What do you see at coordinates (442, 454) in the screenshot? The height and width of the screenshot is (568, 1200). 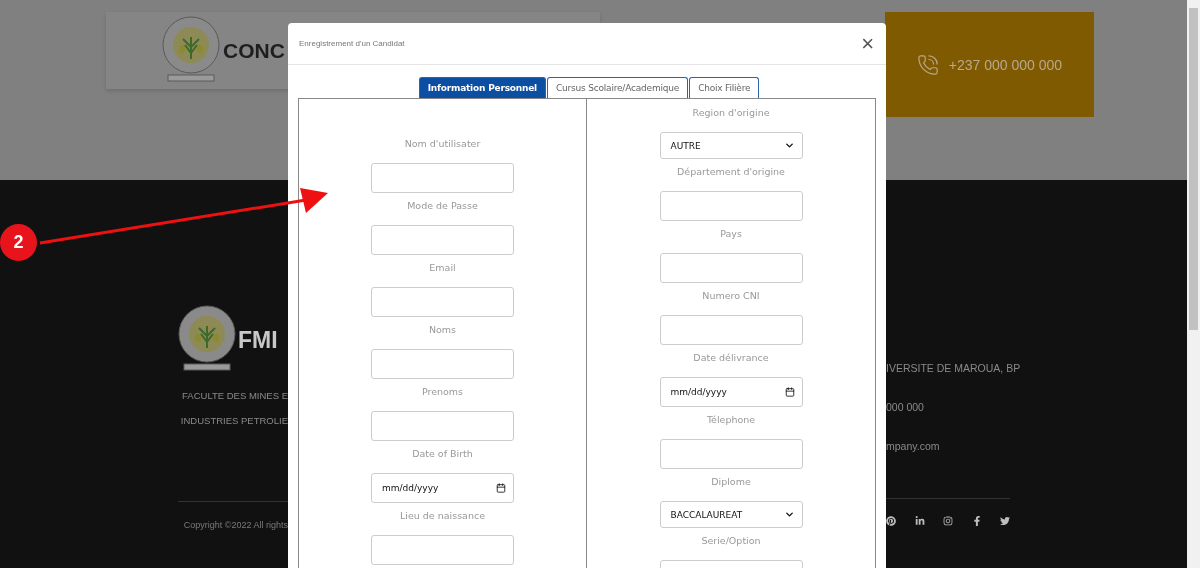 I see `field-label: Date of Birth` at bounding box center [442, 454].